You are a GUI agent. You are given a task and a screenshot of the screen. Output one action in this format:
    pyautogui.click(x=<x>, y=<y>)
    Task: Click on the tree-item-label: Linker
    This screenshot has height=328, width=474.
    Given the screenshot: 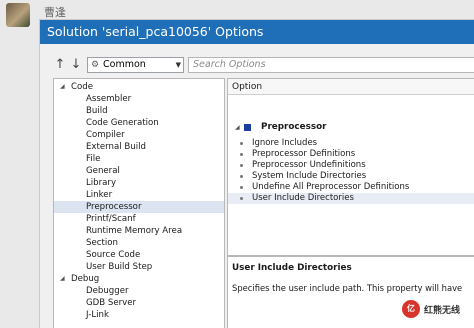 What is the action you would take?
    pyautogui.click(x=99, y=195)
    